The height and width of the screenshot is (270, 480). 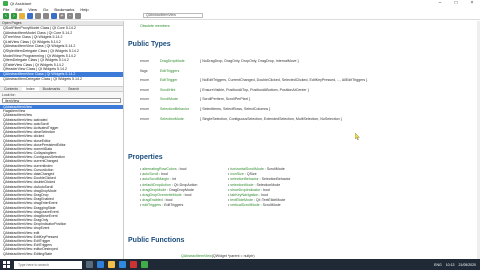 I want to click on qt-assistant-task-icon, so click(x=144, y=264).